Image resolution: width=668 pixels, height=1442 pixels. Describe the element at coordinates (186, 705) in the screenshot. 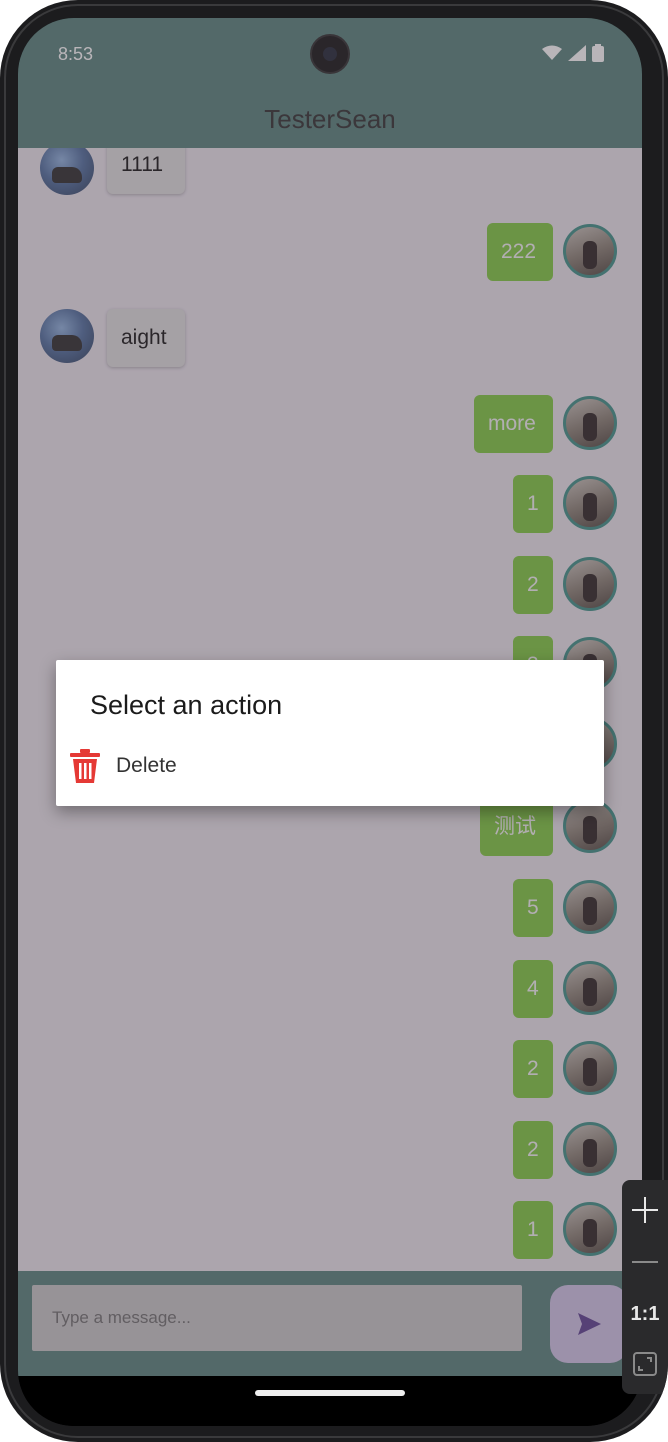

I see `dialog-title: Select an action` at that location.